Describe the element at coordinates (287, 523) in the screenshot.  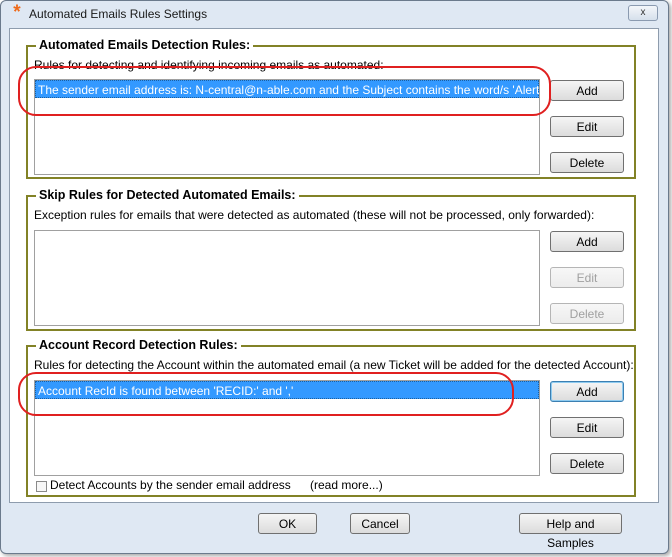
I see `ok-button: OK` at that location.